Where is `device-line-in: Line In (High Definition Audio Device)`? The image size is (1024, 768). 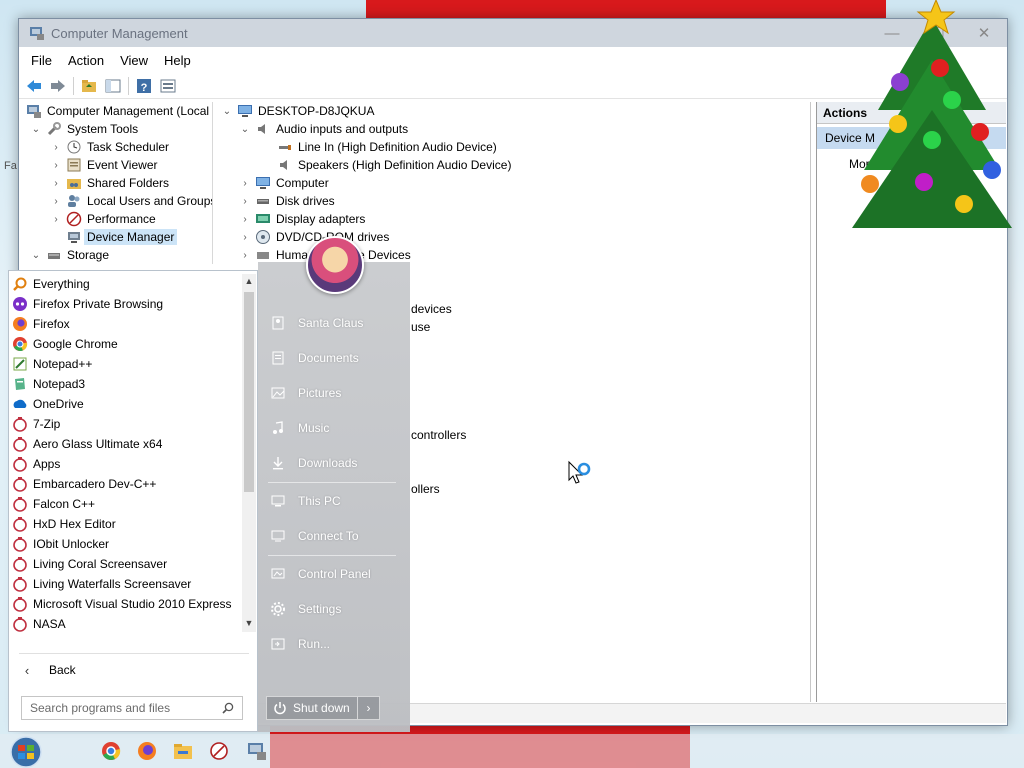 device-line-in: Line In (High Definition Audio Device) is located at coordinates (387, 147).